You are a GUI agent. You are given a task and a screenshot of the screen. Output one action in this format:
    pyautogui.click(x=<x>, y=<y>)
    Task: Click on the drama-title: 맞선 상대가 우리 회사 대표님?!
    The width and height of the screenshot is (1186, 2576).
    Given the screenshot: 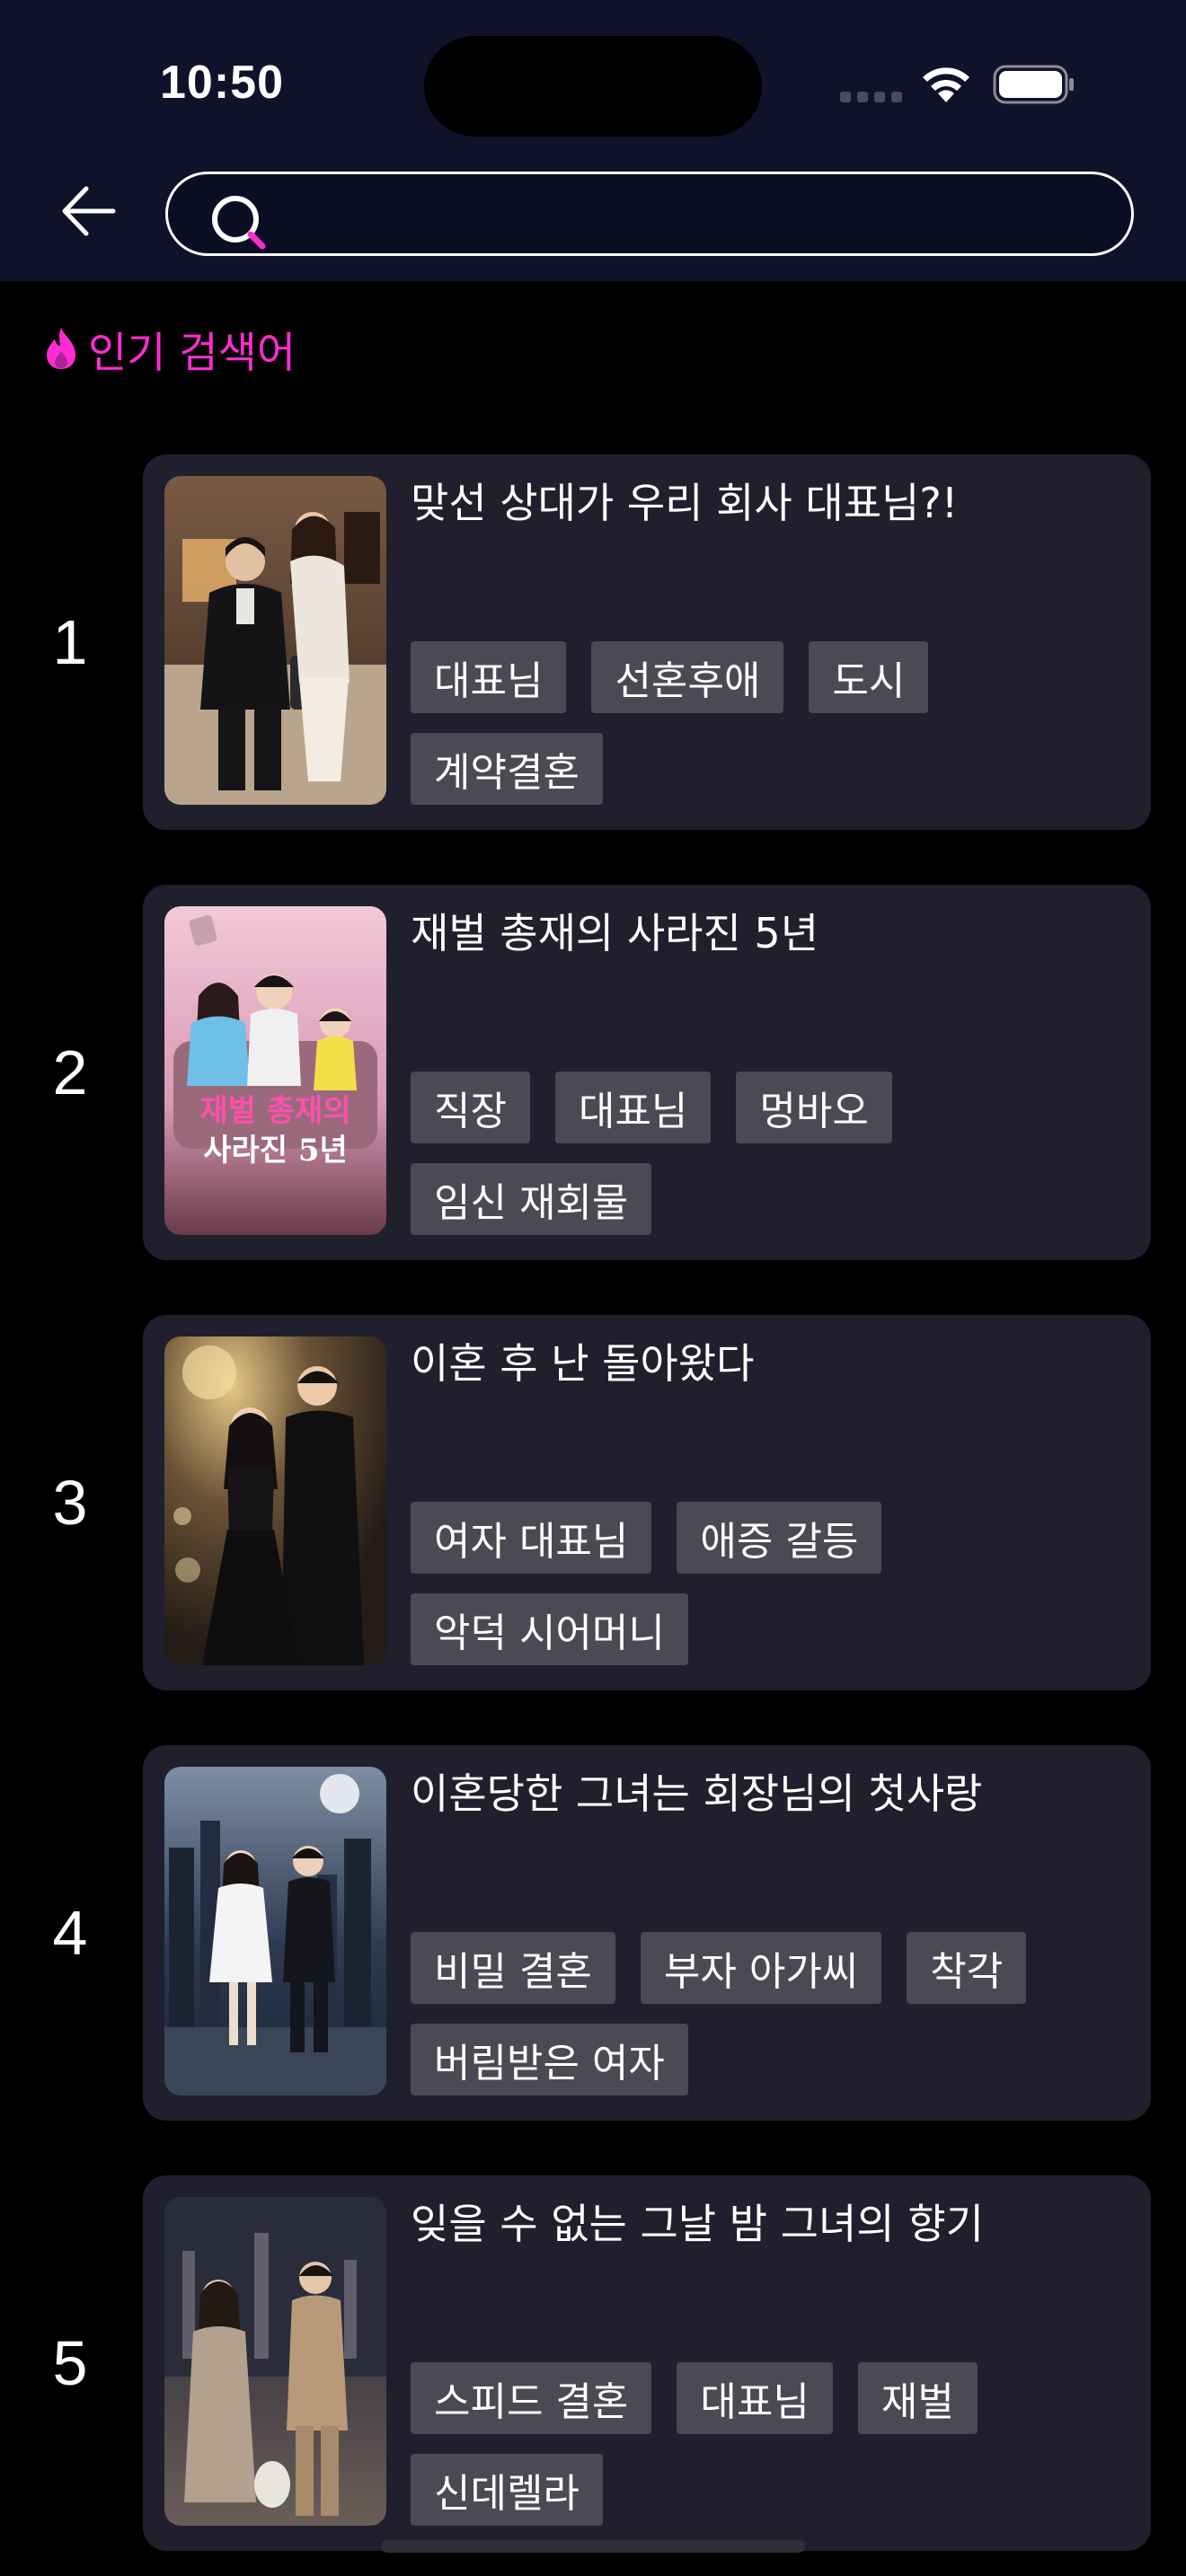 What is the action you would take?
    pyautogui.click(x=685, y=503)
    